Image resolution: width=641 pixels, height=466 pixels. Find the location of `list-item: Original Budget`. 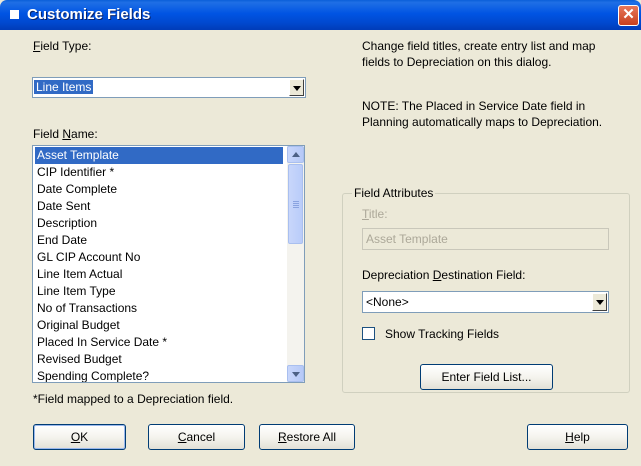

list-item: Original Budget is located at coordinates (78, 325).